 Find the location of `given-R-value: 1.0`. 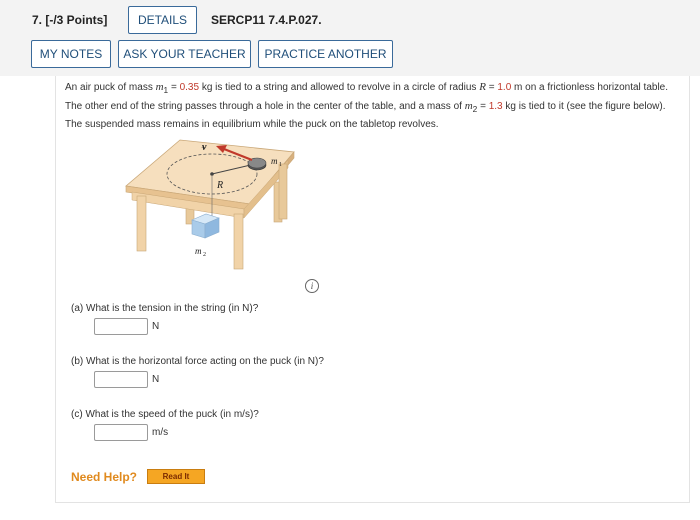

given-R-value: 1.0 is located at coordinates (504, 87).